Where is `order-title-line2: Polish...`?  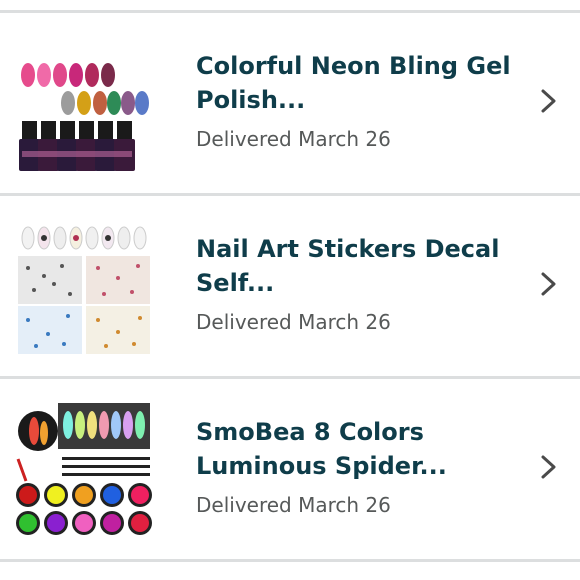
order-title-line2: Polish... is located at coordinates (251, 100).